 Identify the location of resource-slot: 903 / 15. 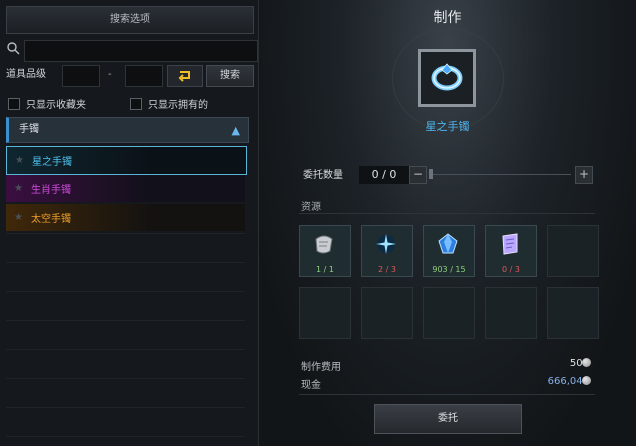
(449, 251).